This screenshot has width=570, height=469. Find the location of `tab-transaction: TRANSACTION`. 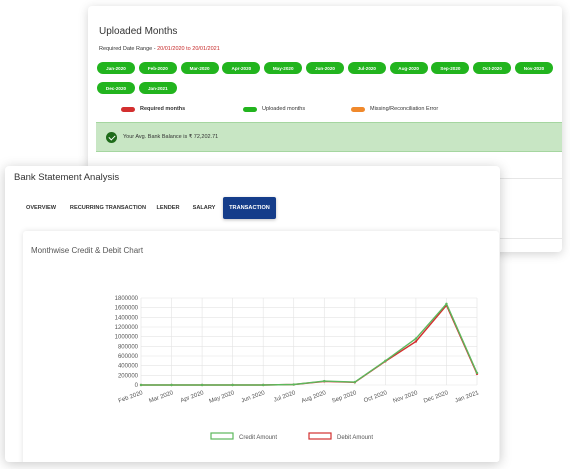

tab-transaction: TRANSACTION is located at coordinates (249, 208).